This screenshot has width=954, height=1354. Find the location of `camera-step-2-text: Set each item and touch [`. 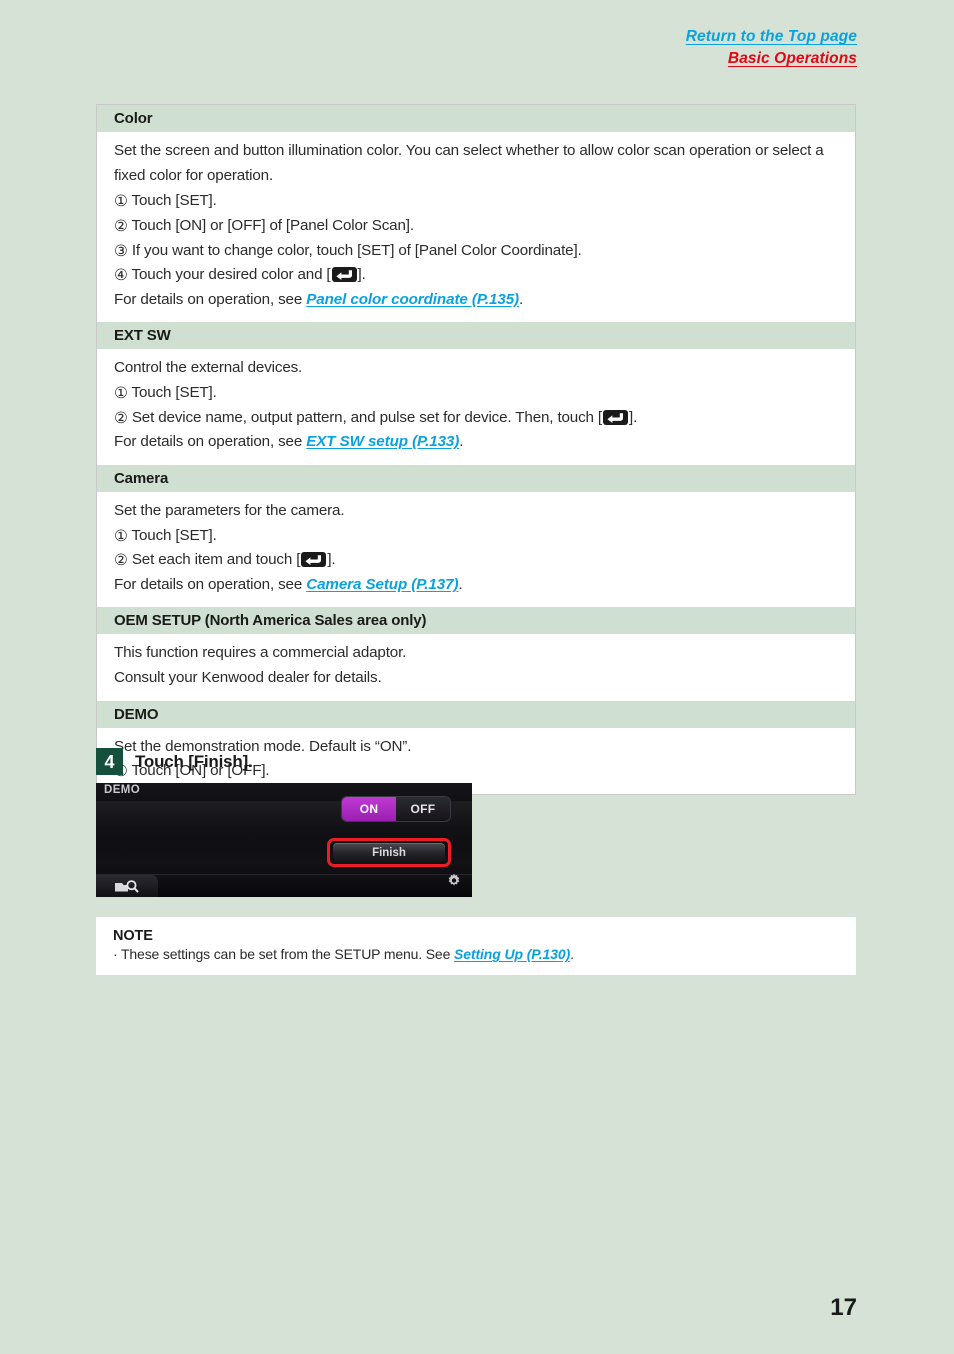

camera-step-2-text: Set each item and touch [ is located at coordinates (216, 560).